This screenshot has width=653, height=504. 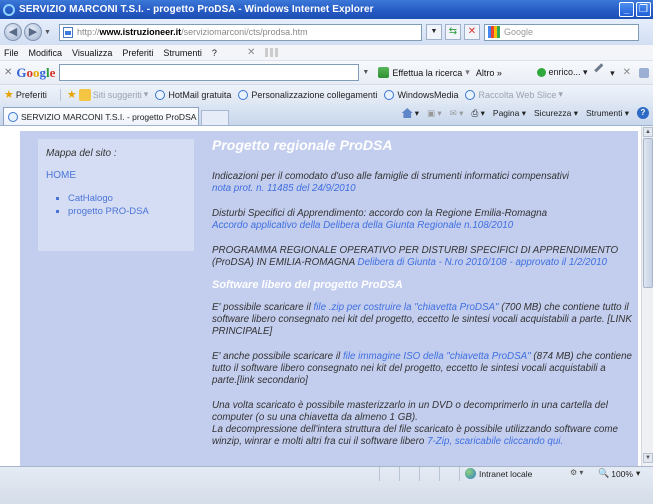 I want to click on google-search-button-label: Effettua la ricerca, so click(x=427, y=72).